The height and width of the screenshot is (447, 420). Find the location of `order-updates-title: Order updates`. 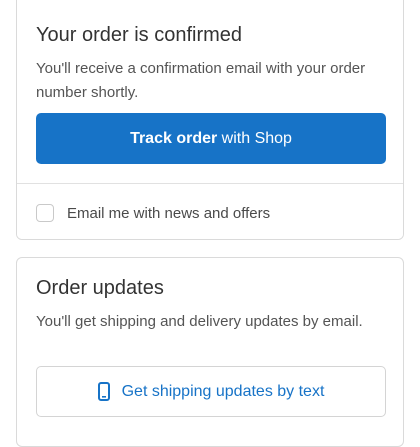

order-updates-title: Order updates is located at coordinates (100, 288).